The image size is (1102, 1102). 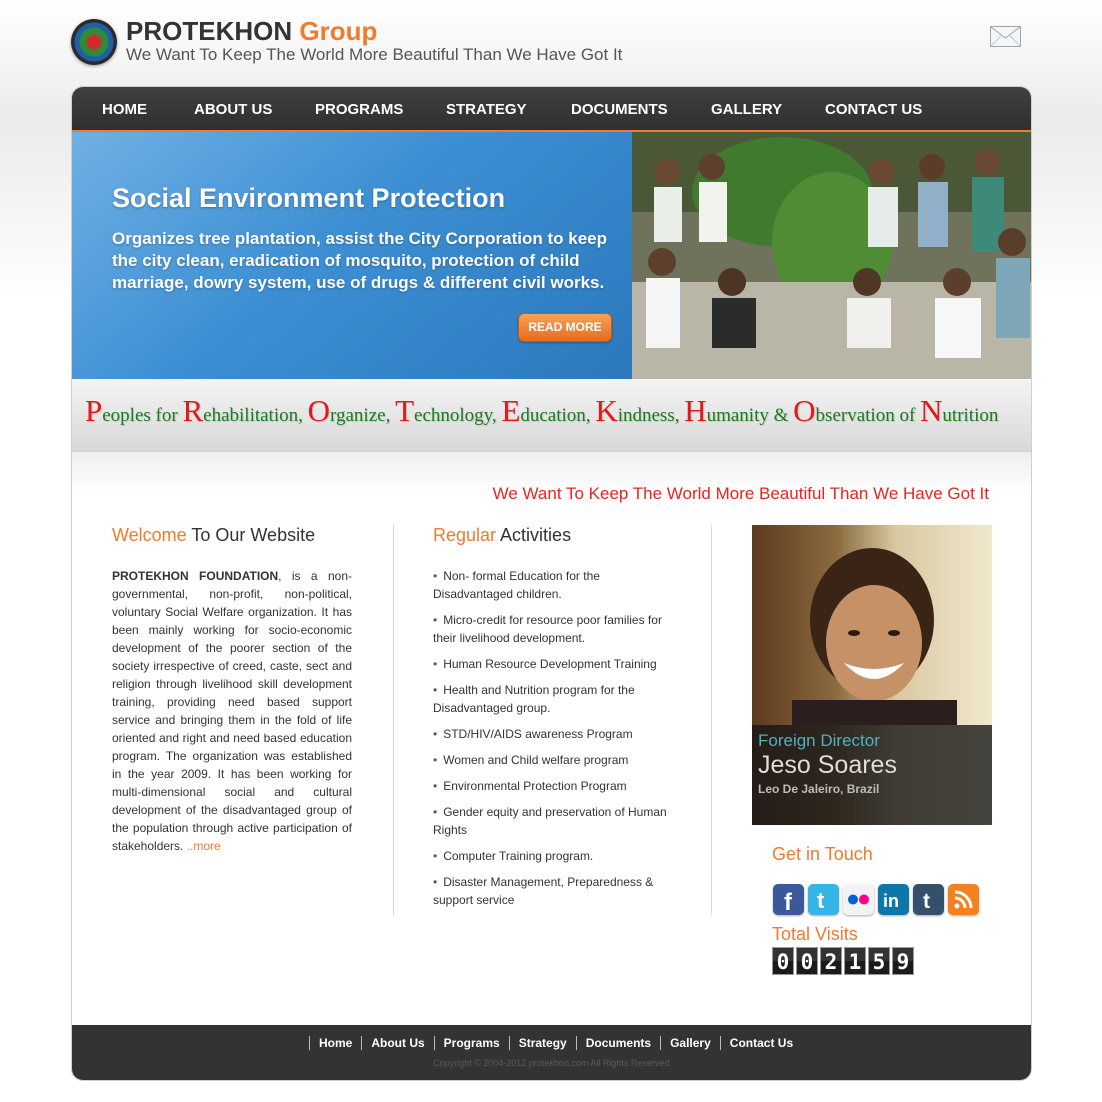 I want to click on footer-link-about-us: About Us, so click(x=397, y=1043).